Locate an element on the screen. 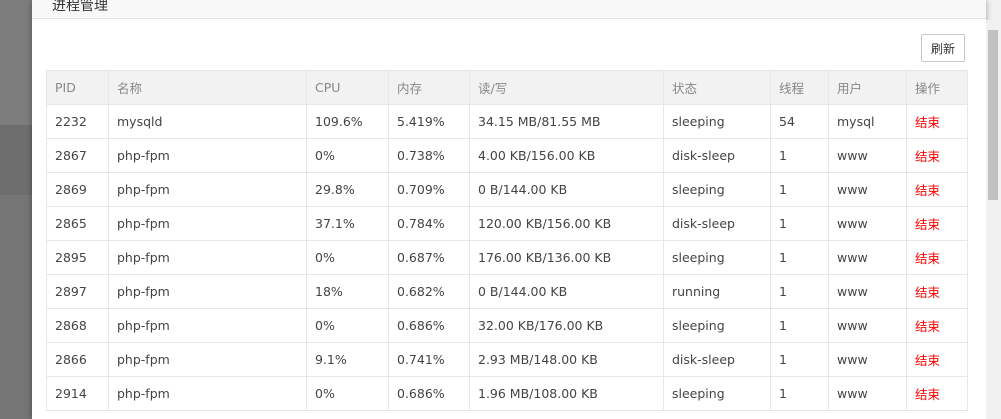  cell-memory: 0.738% is located at coordinates (429, 155).